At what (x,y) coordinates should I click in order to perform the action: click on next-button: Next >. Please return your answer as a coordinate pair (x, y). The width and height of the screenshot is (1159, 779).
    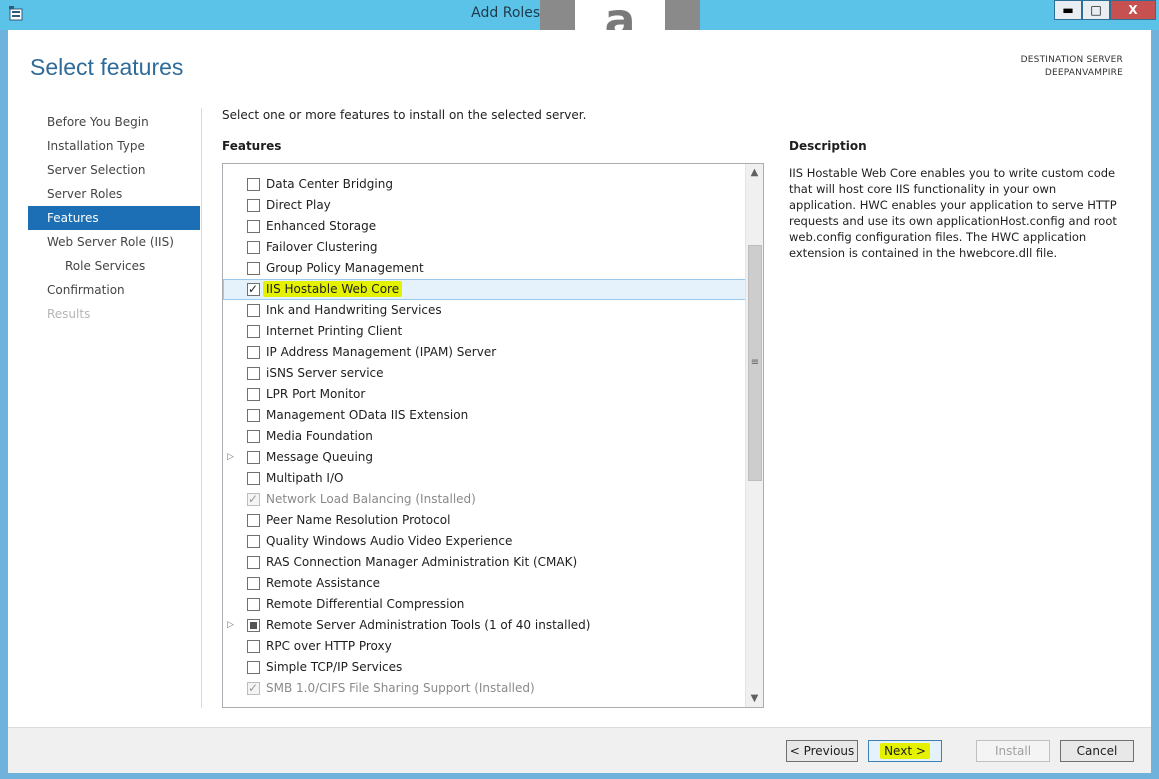
    Looking at the image, I should click on (905, 751).